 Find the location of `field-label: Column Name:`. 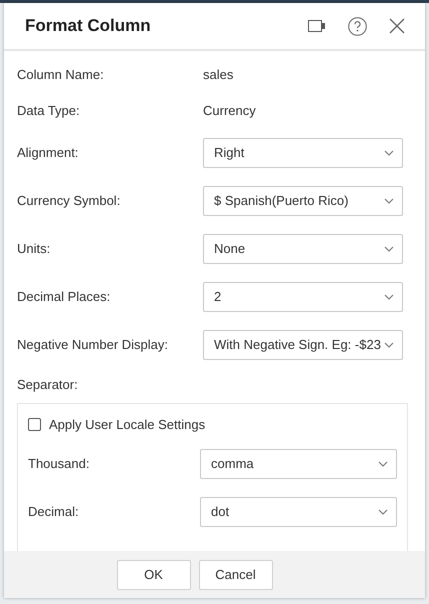

field-label: Column Name: is located at coordinates (61, 75).